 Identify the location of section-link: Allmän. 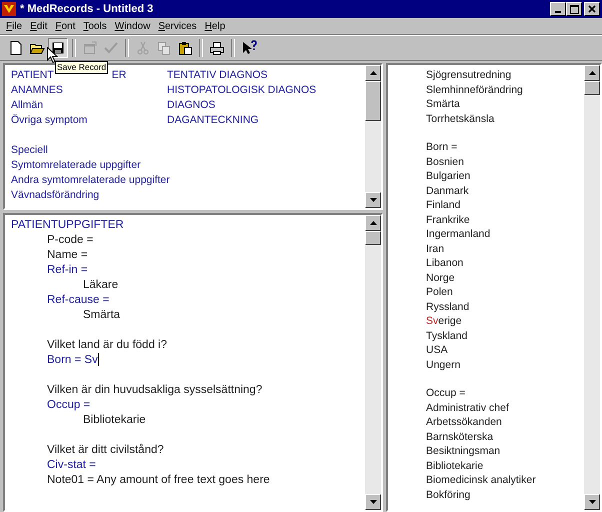
(89, 104).